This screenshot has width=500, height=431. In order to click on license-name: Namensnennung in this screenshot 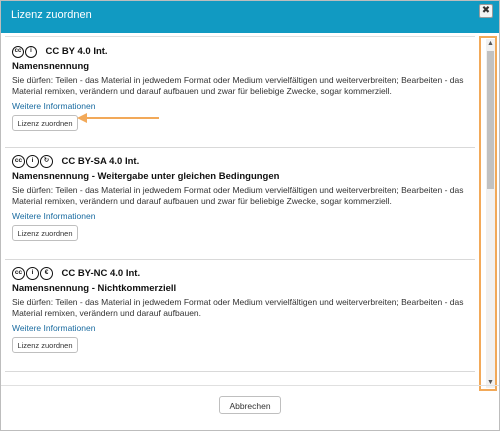, I will do `click(51, 66)`.